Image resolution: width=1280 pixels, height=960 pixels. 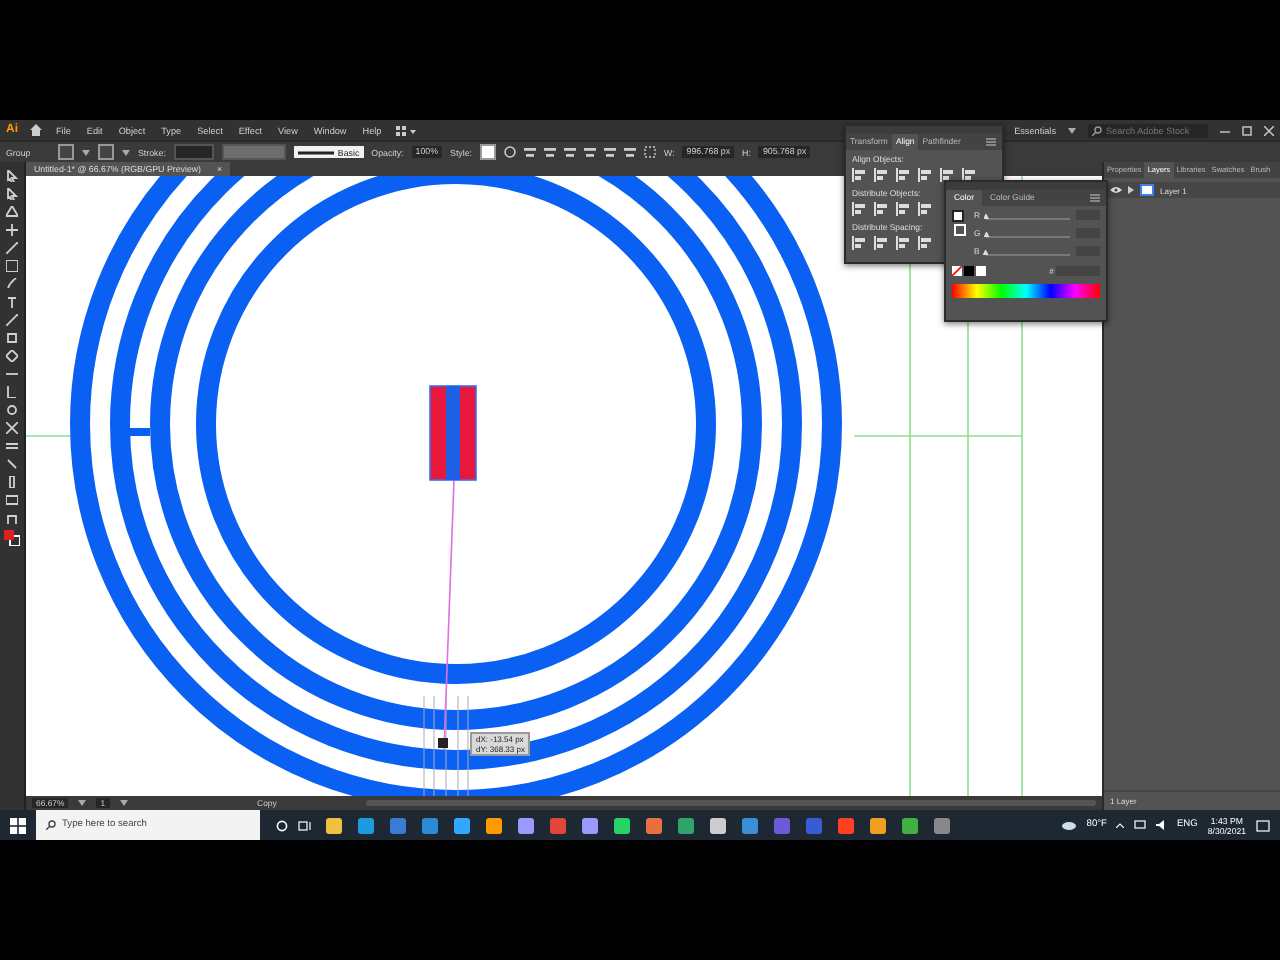 I want to click on workspace-grid-icon, so click(x=405, y=130).